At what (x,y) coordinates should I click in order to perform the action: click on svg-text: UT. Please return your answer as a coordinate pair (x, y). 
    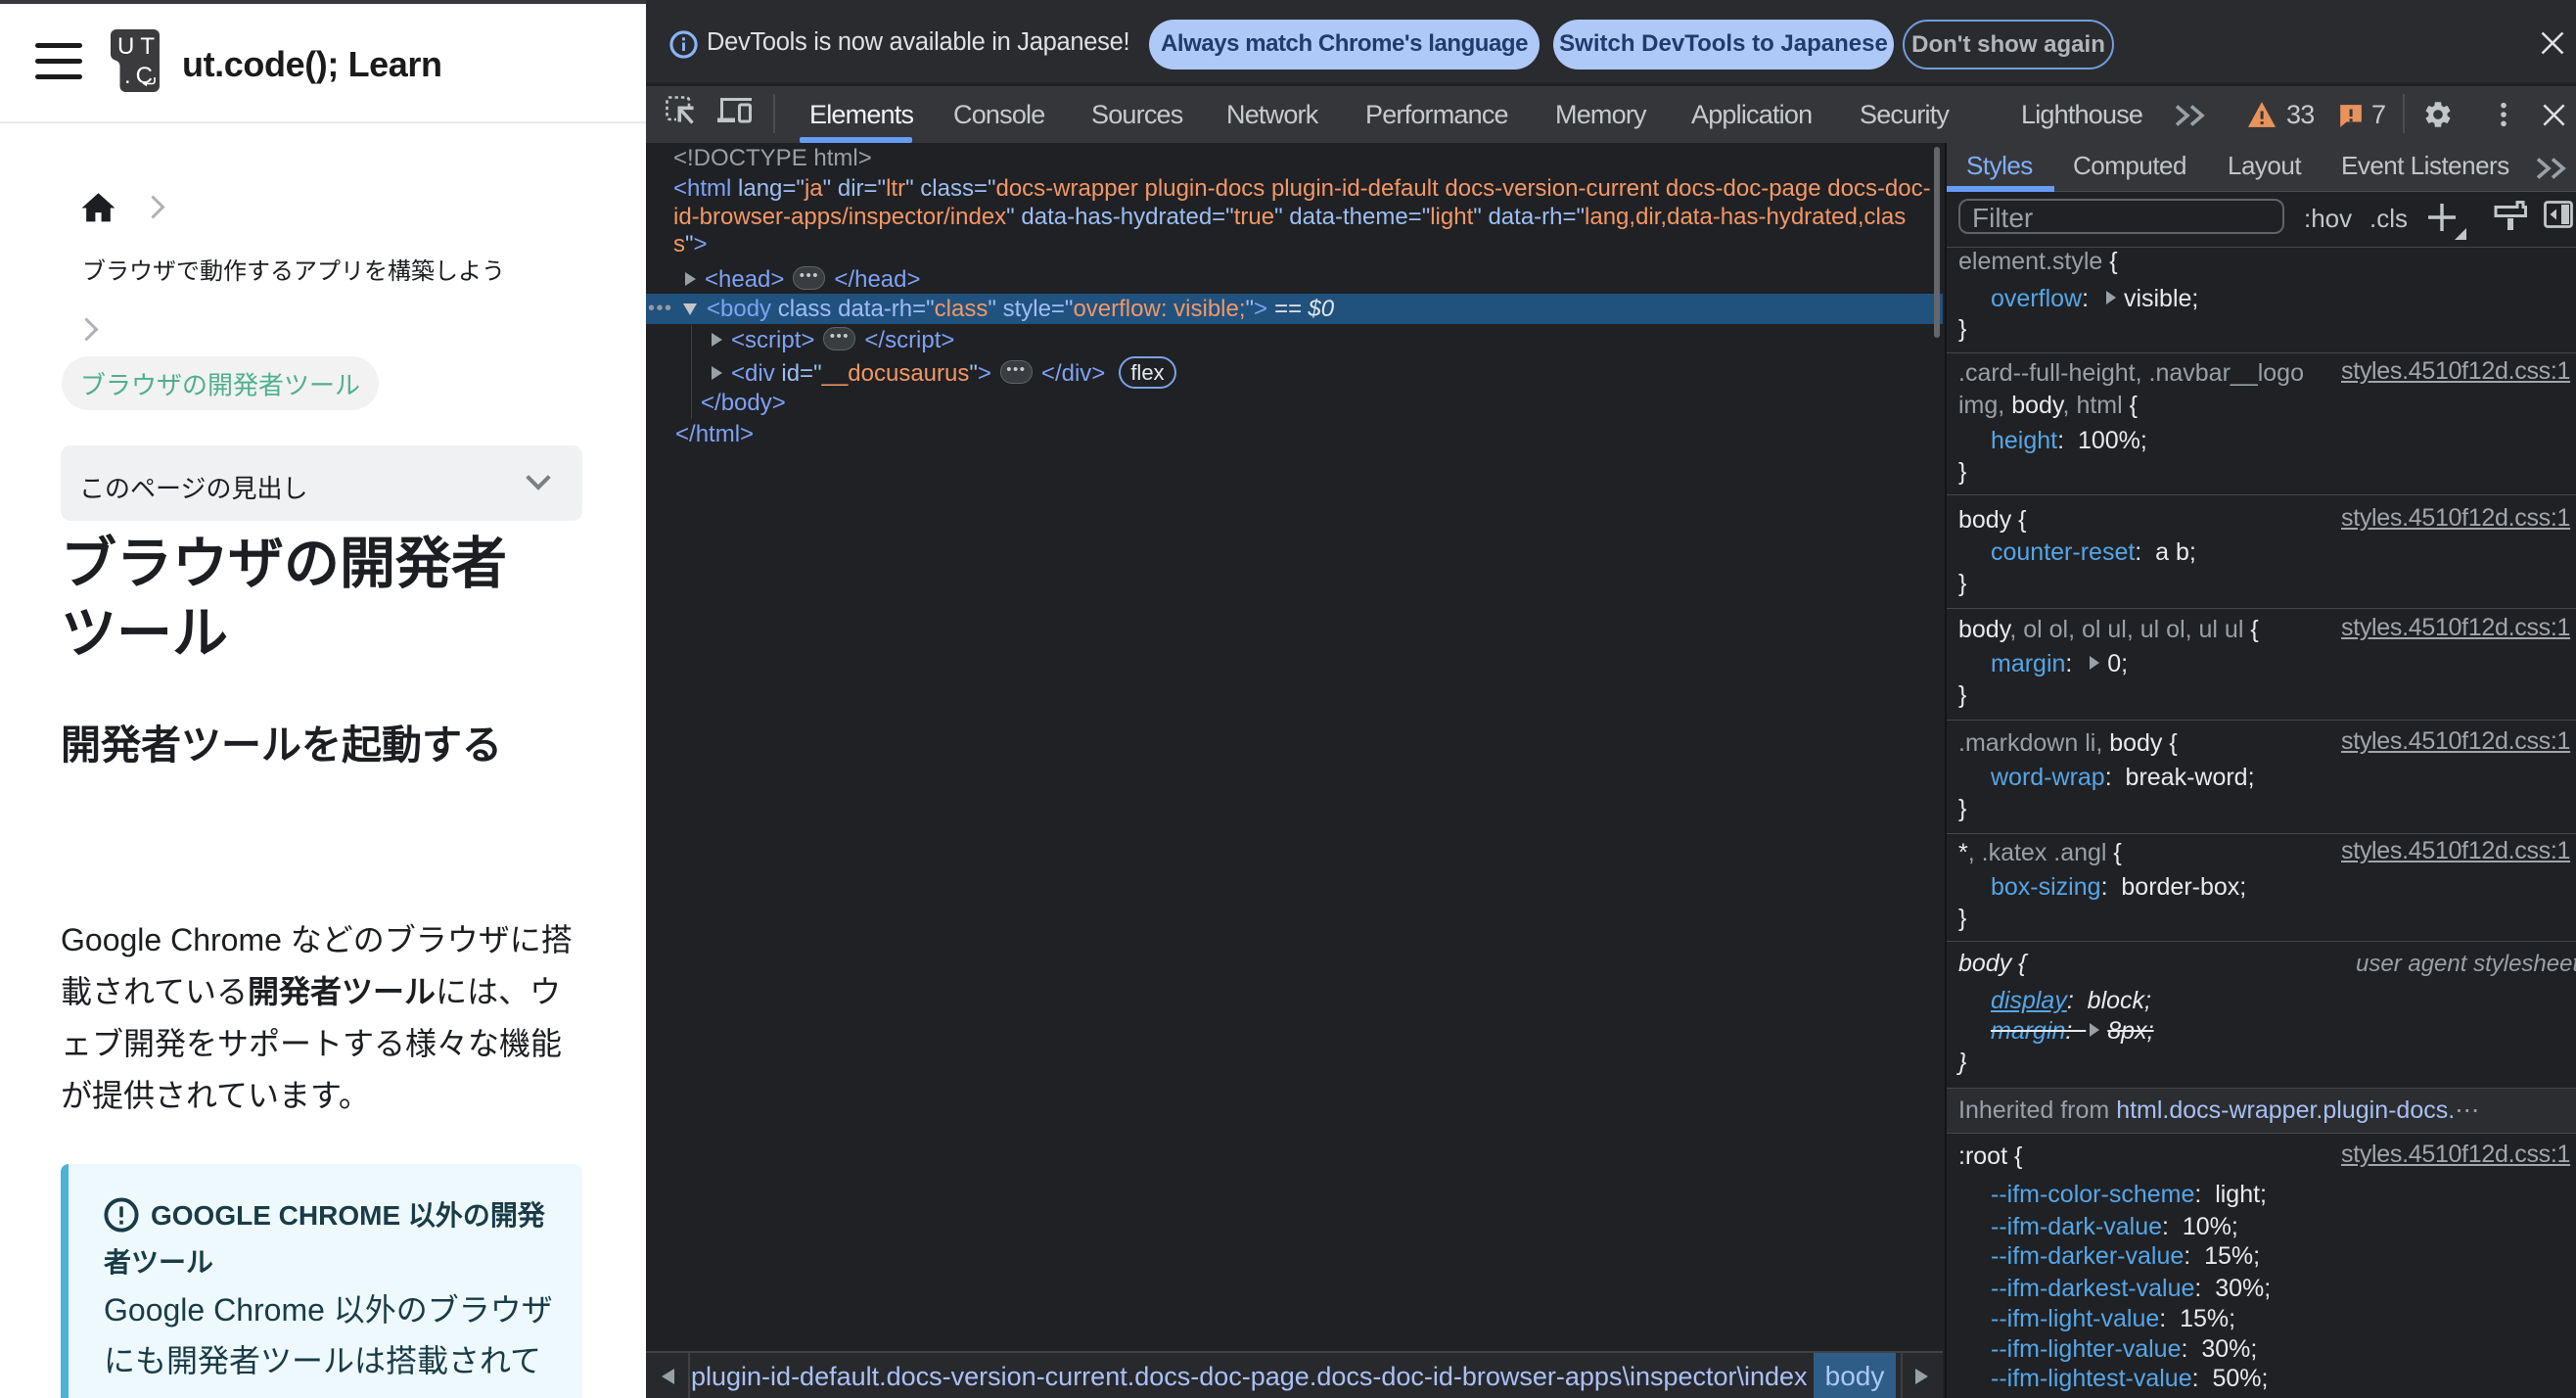
    Looking at the image, I should click on (138, 46).